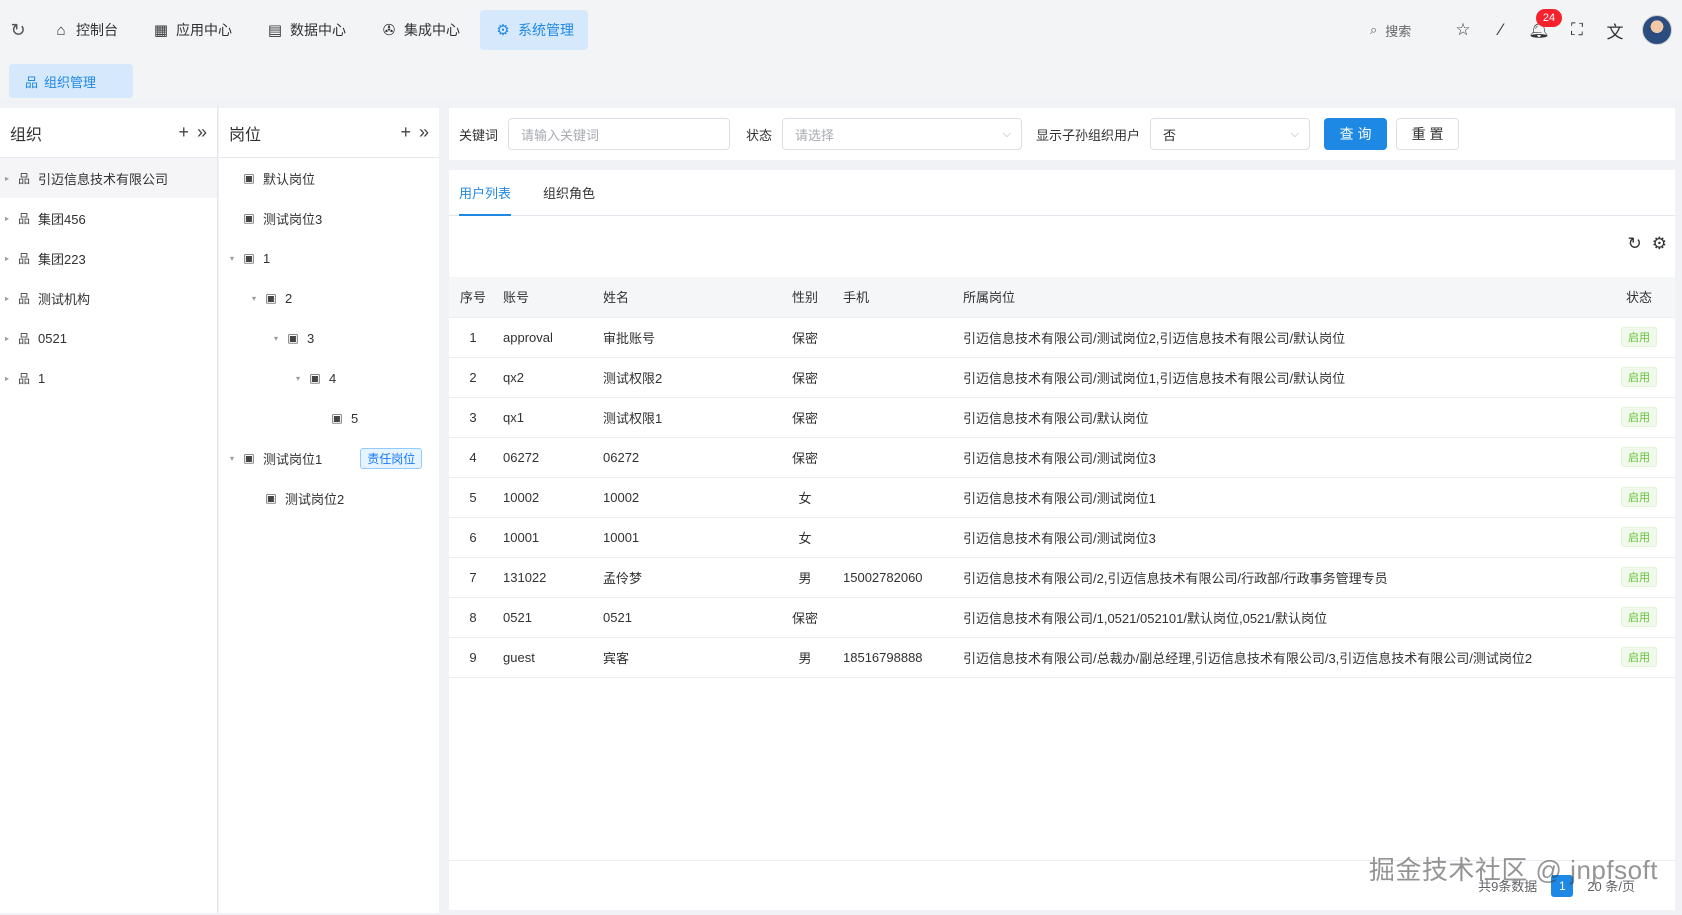 The width and height of the screenshot is (1682, 915). I want to click on table-cell: 5, so click(473, 497).